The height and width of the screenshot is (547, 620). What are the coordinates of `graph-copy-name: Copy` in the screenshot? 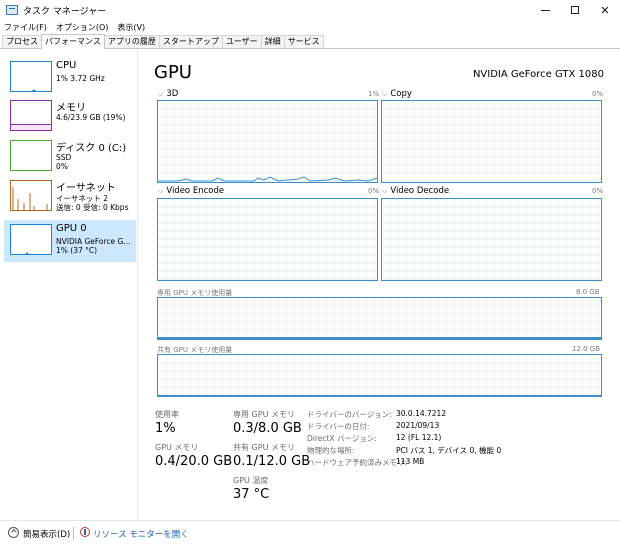 It's located at (401, 94).